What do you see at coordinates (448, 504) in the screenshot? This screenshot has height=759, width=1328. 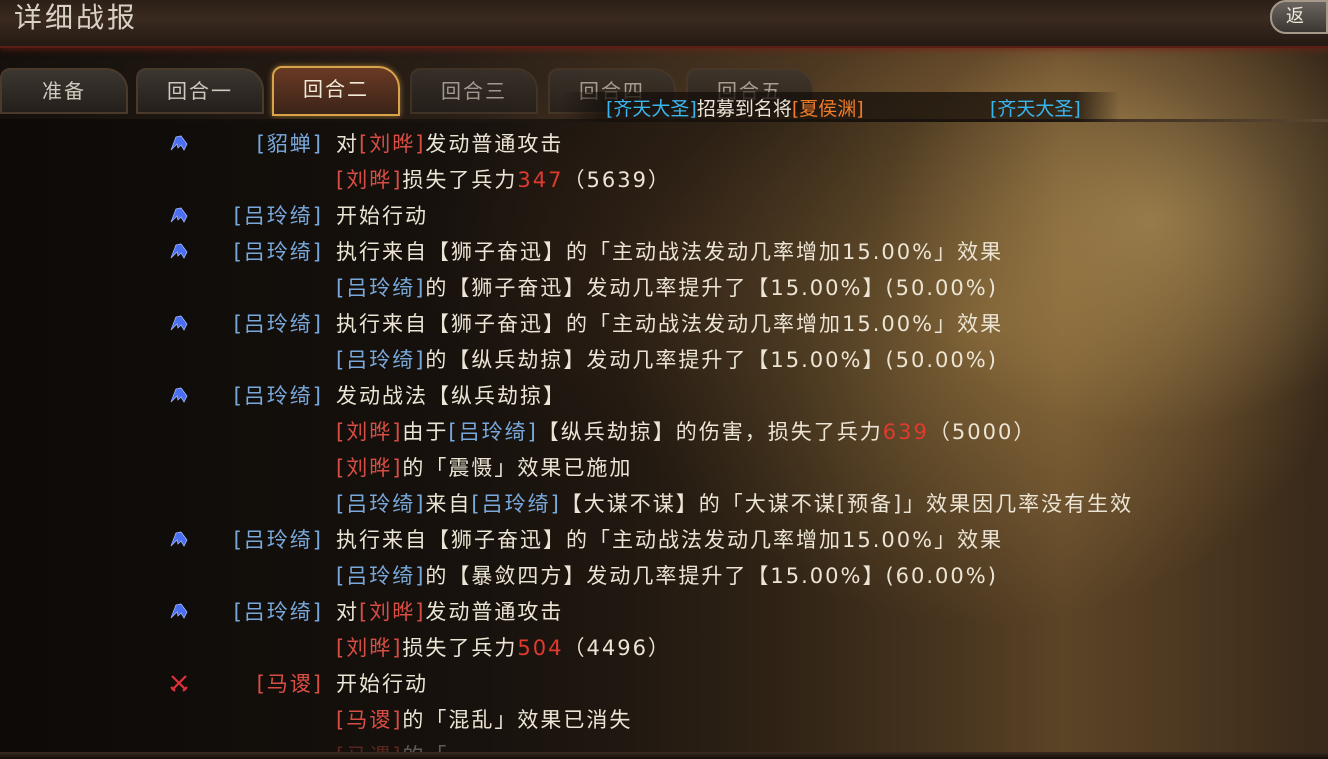 I see `log-segment: 来自` at bounding box center [448, 504].